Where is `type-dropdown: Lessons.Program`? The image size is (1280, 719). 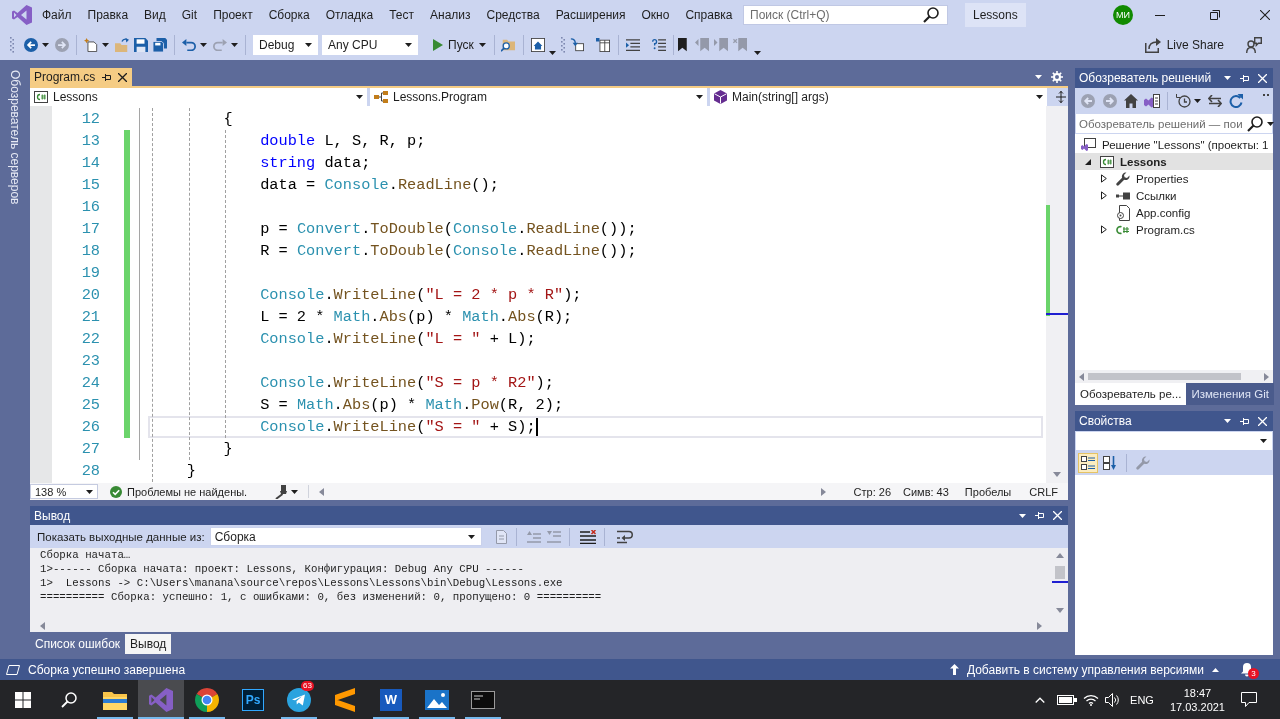 type-dropdown: Lessons.Program is located at coordinates (538, 97).